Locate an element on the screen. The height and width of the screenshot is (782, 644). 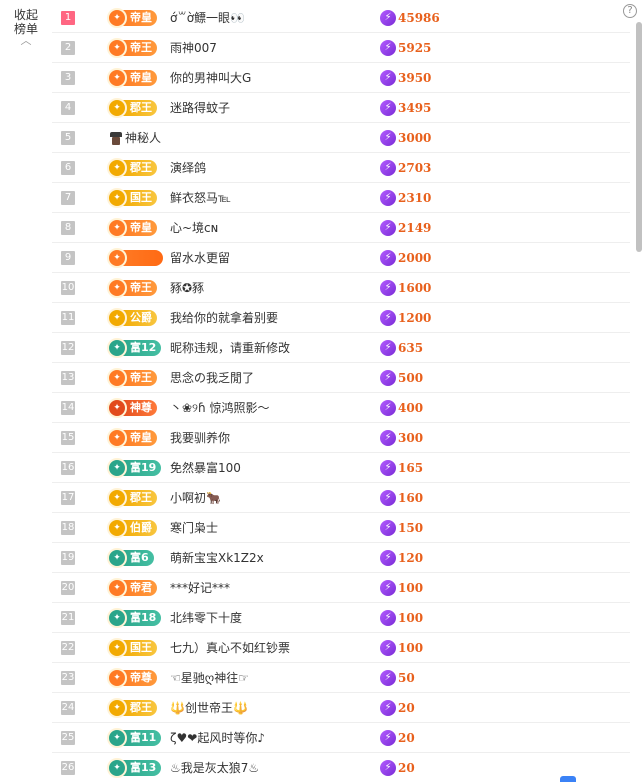
score-value: 2310 is located at coordinates (415, 197).